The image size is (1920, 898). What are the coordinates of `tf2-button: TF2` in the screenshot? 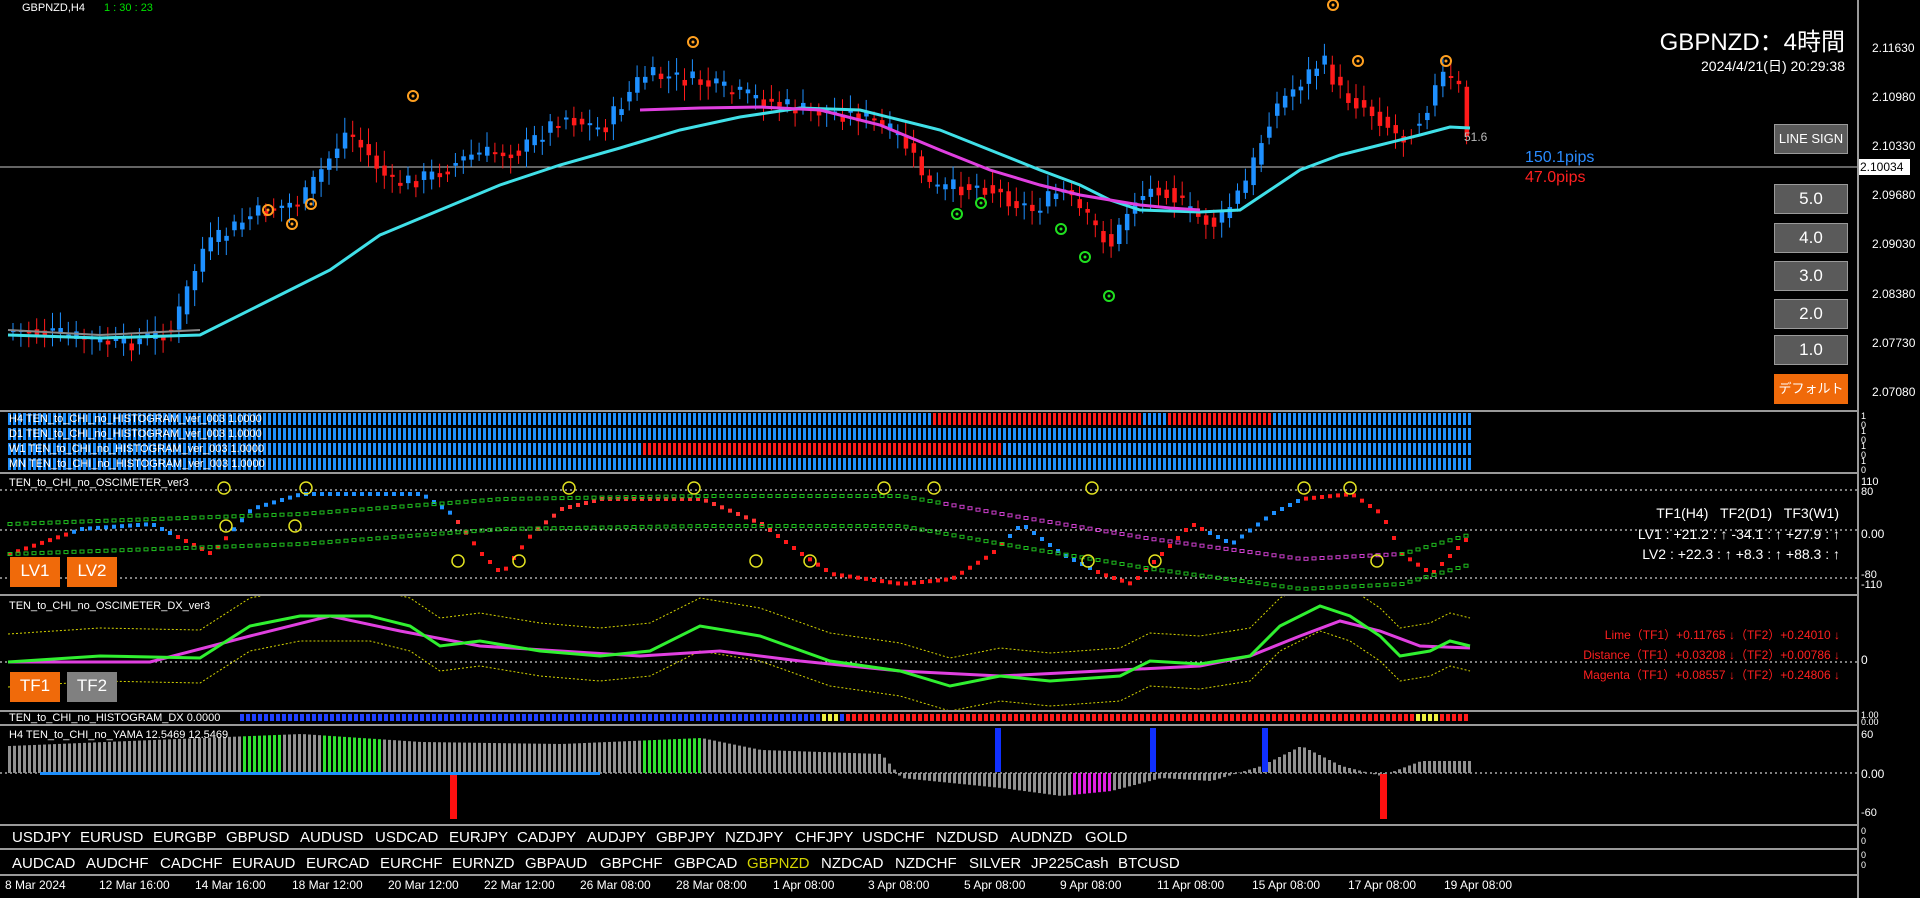 It's located at (92, 687).